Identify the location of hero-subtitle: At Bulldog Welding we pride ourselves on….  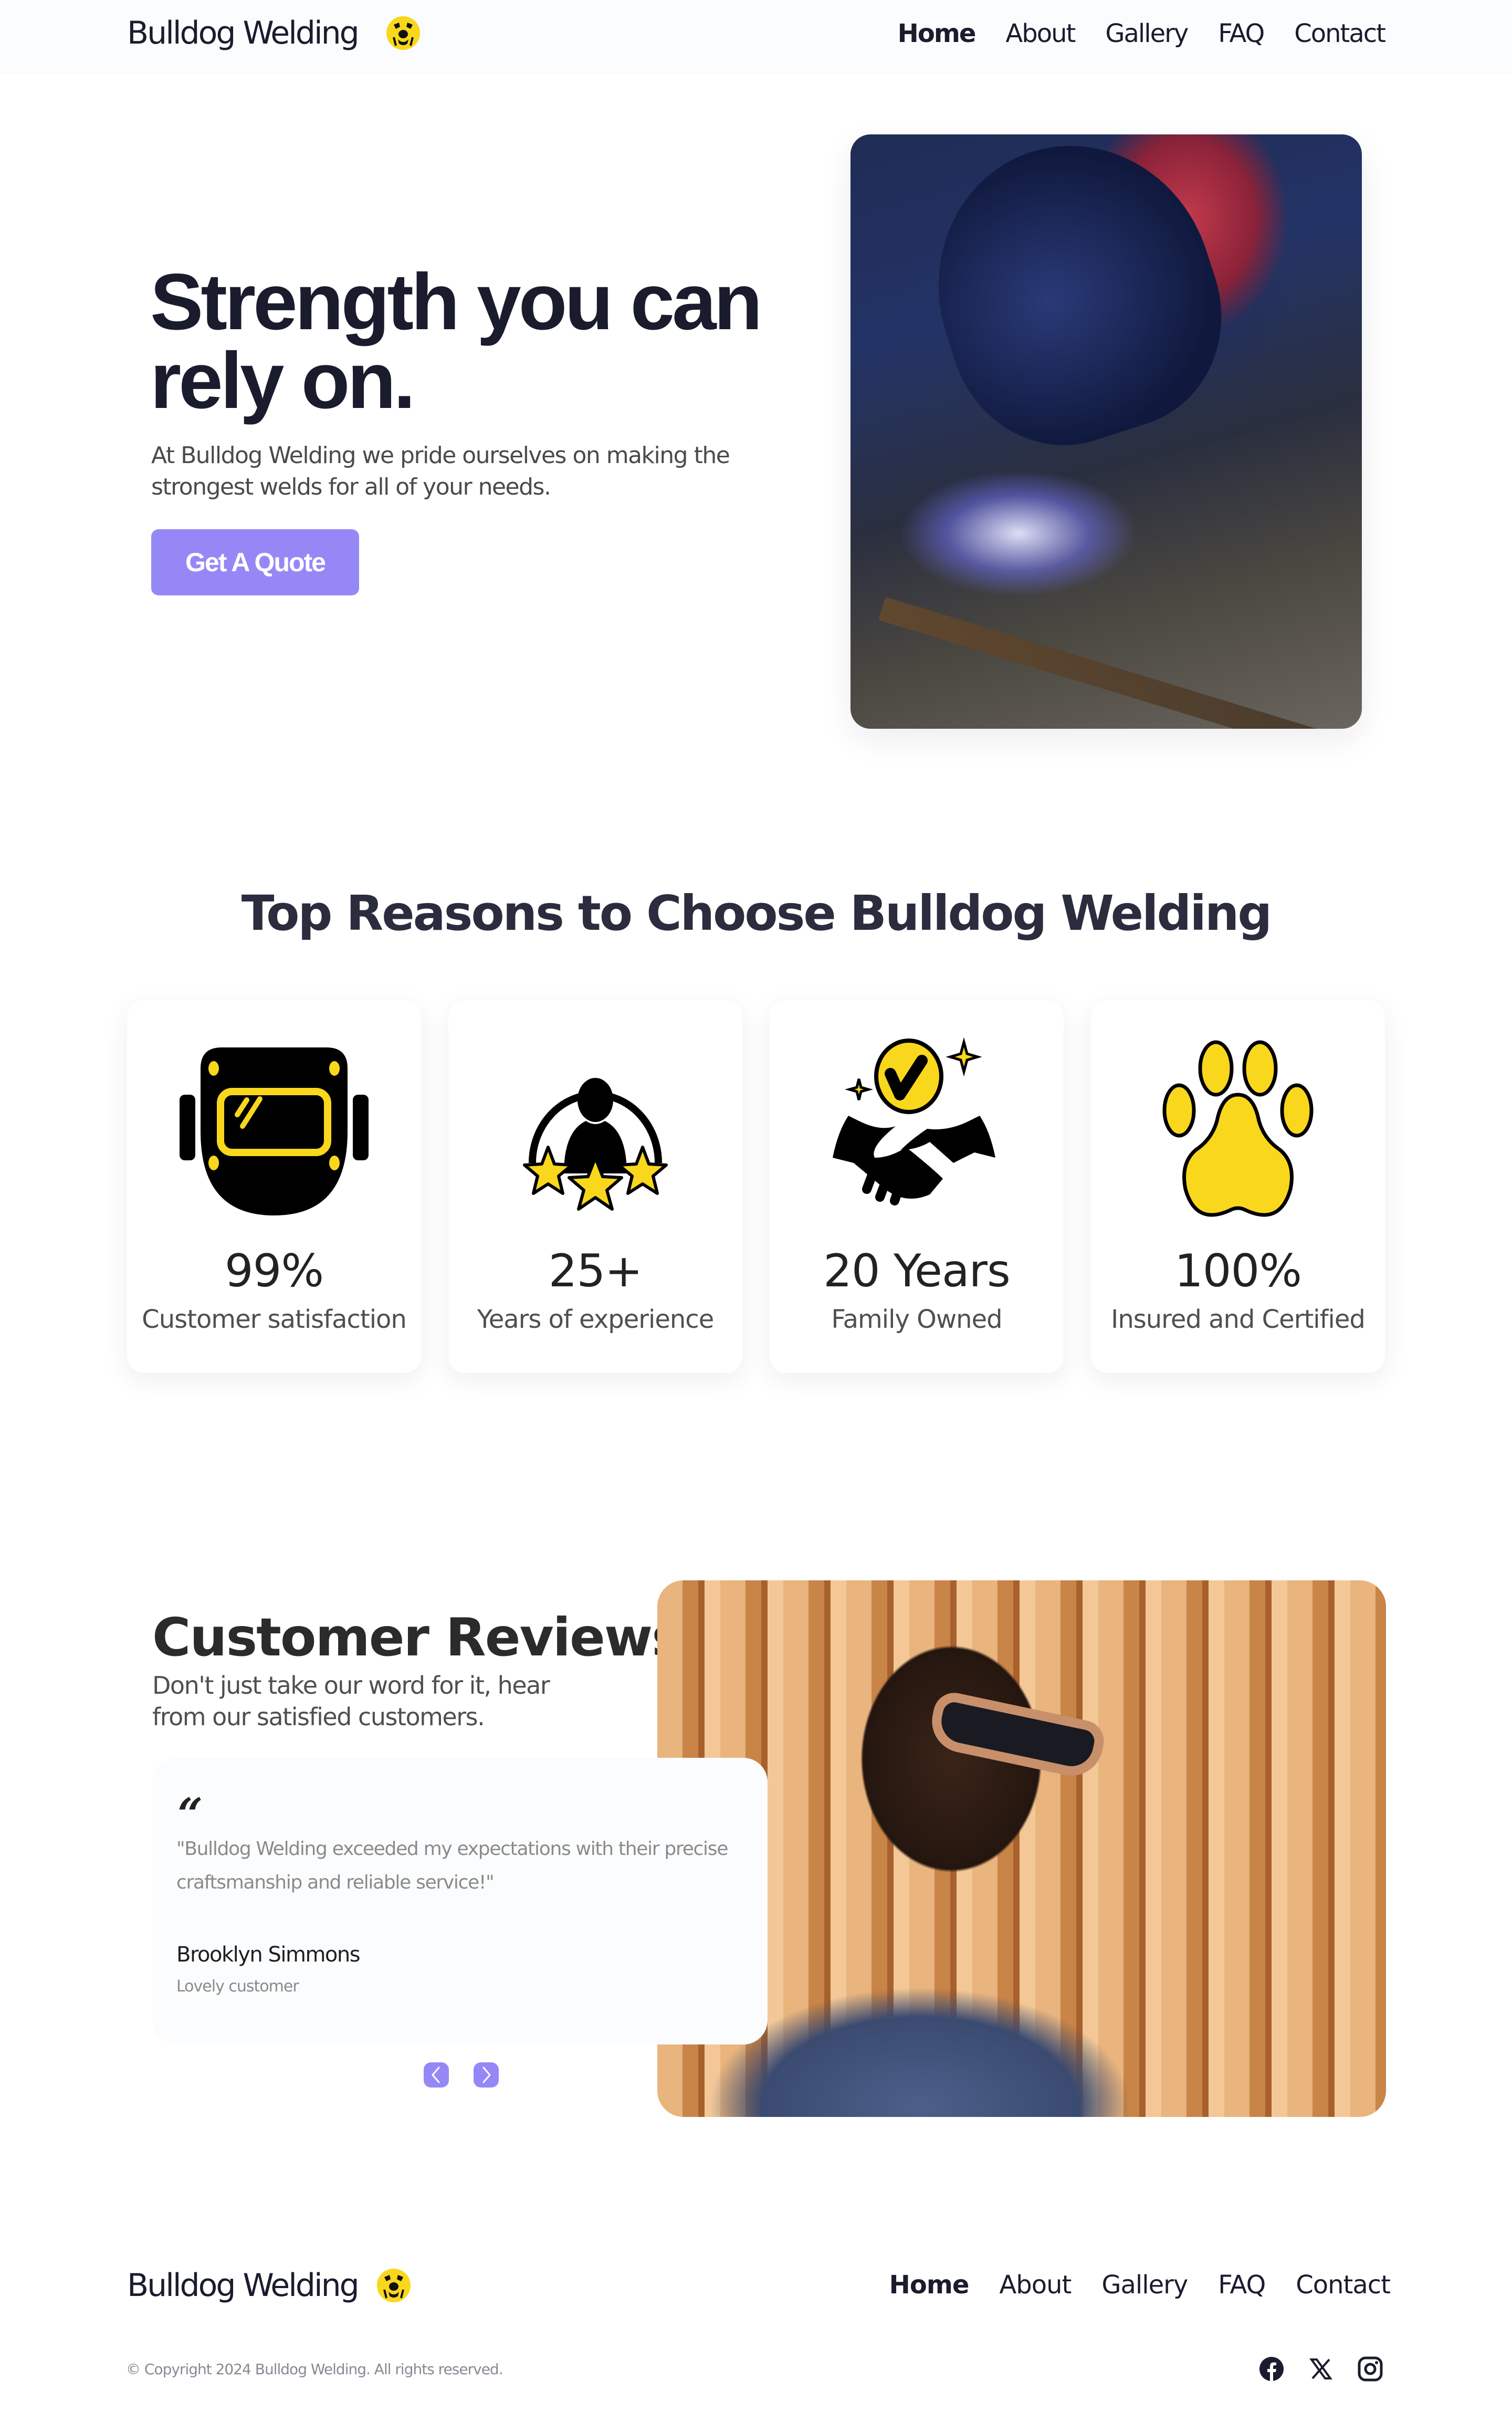
(440, 471).